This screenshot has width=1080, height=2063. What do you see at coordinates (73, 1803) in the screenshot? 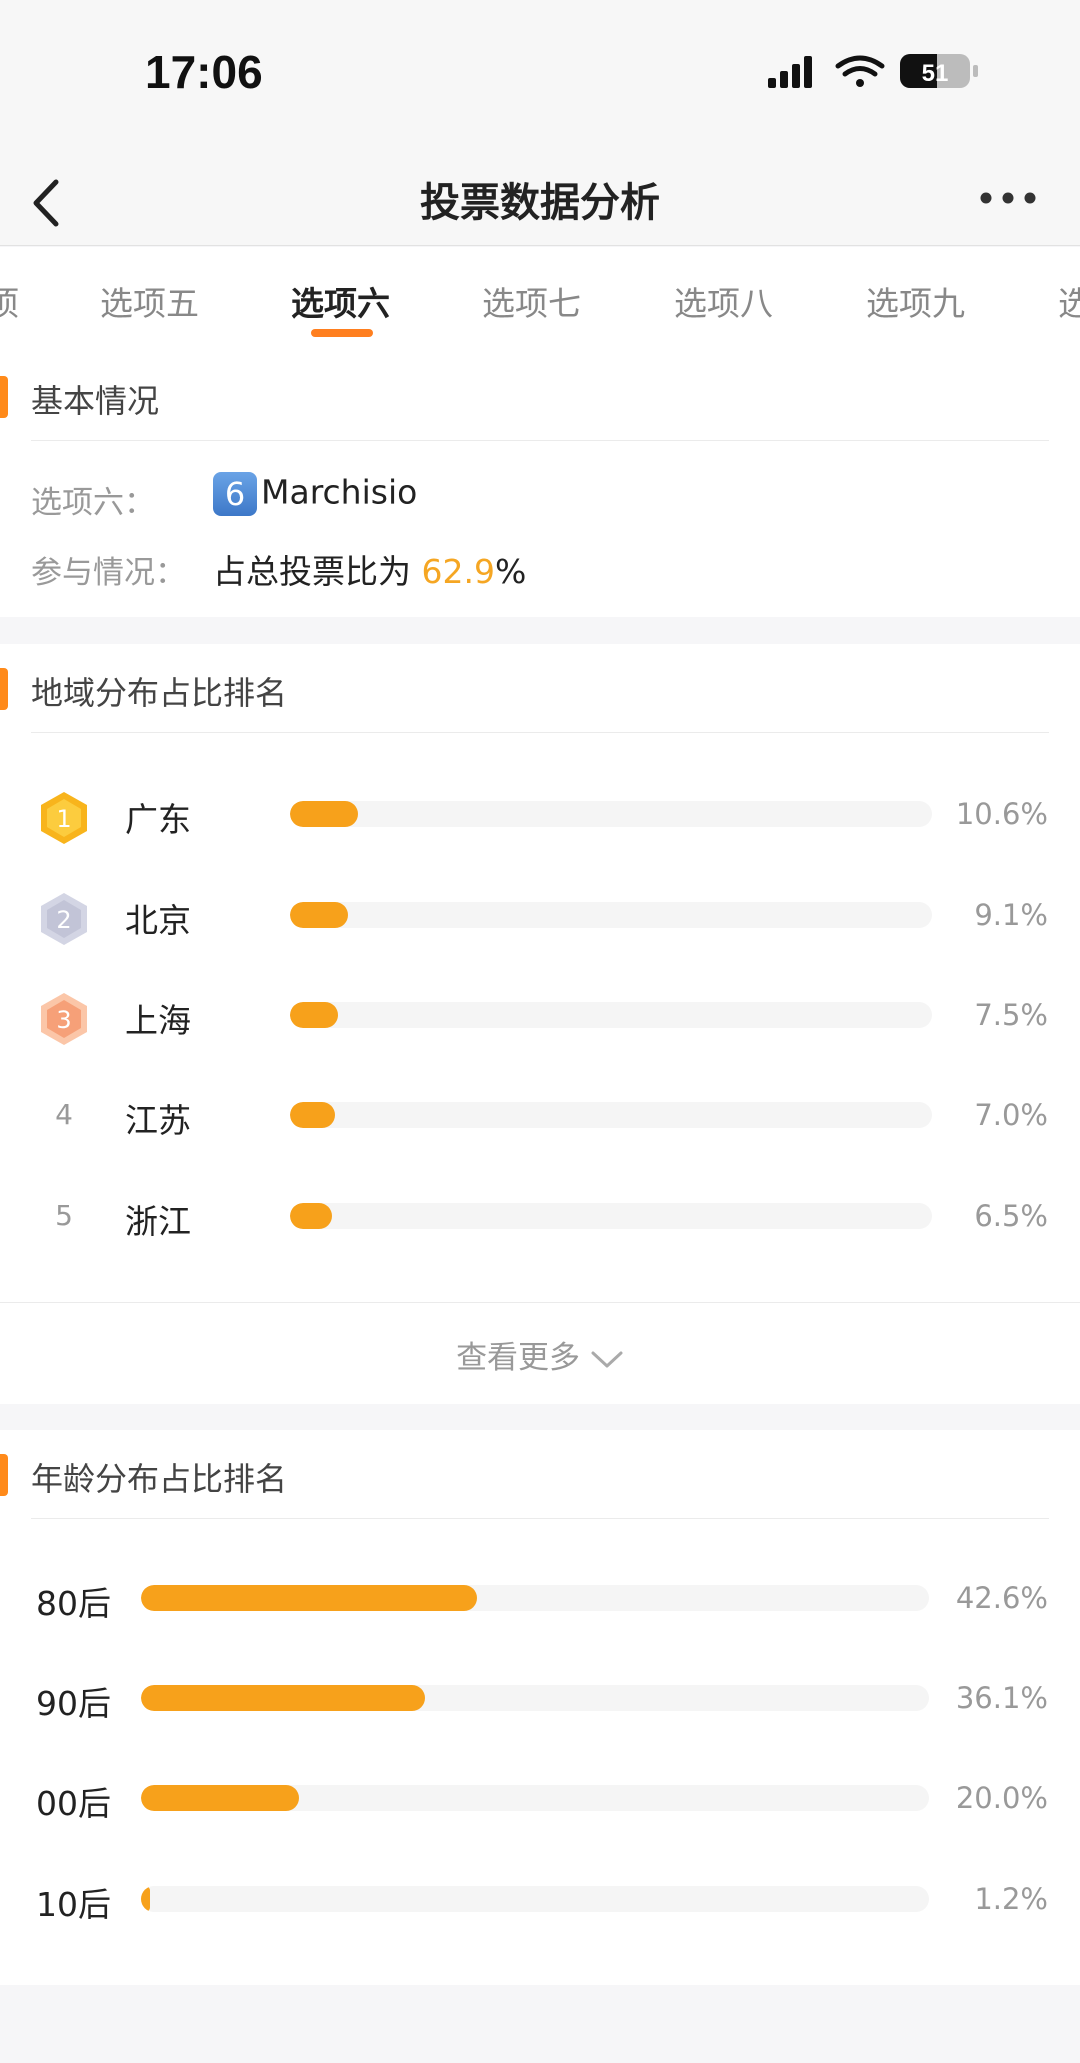
I see `age-group-label: 00后` at bounding box center [73, 1803].